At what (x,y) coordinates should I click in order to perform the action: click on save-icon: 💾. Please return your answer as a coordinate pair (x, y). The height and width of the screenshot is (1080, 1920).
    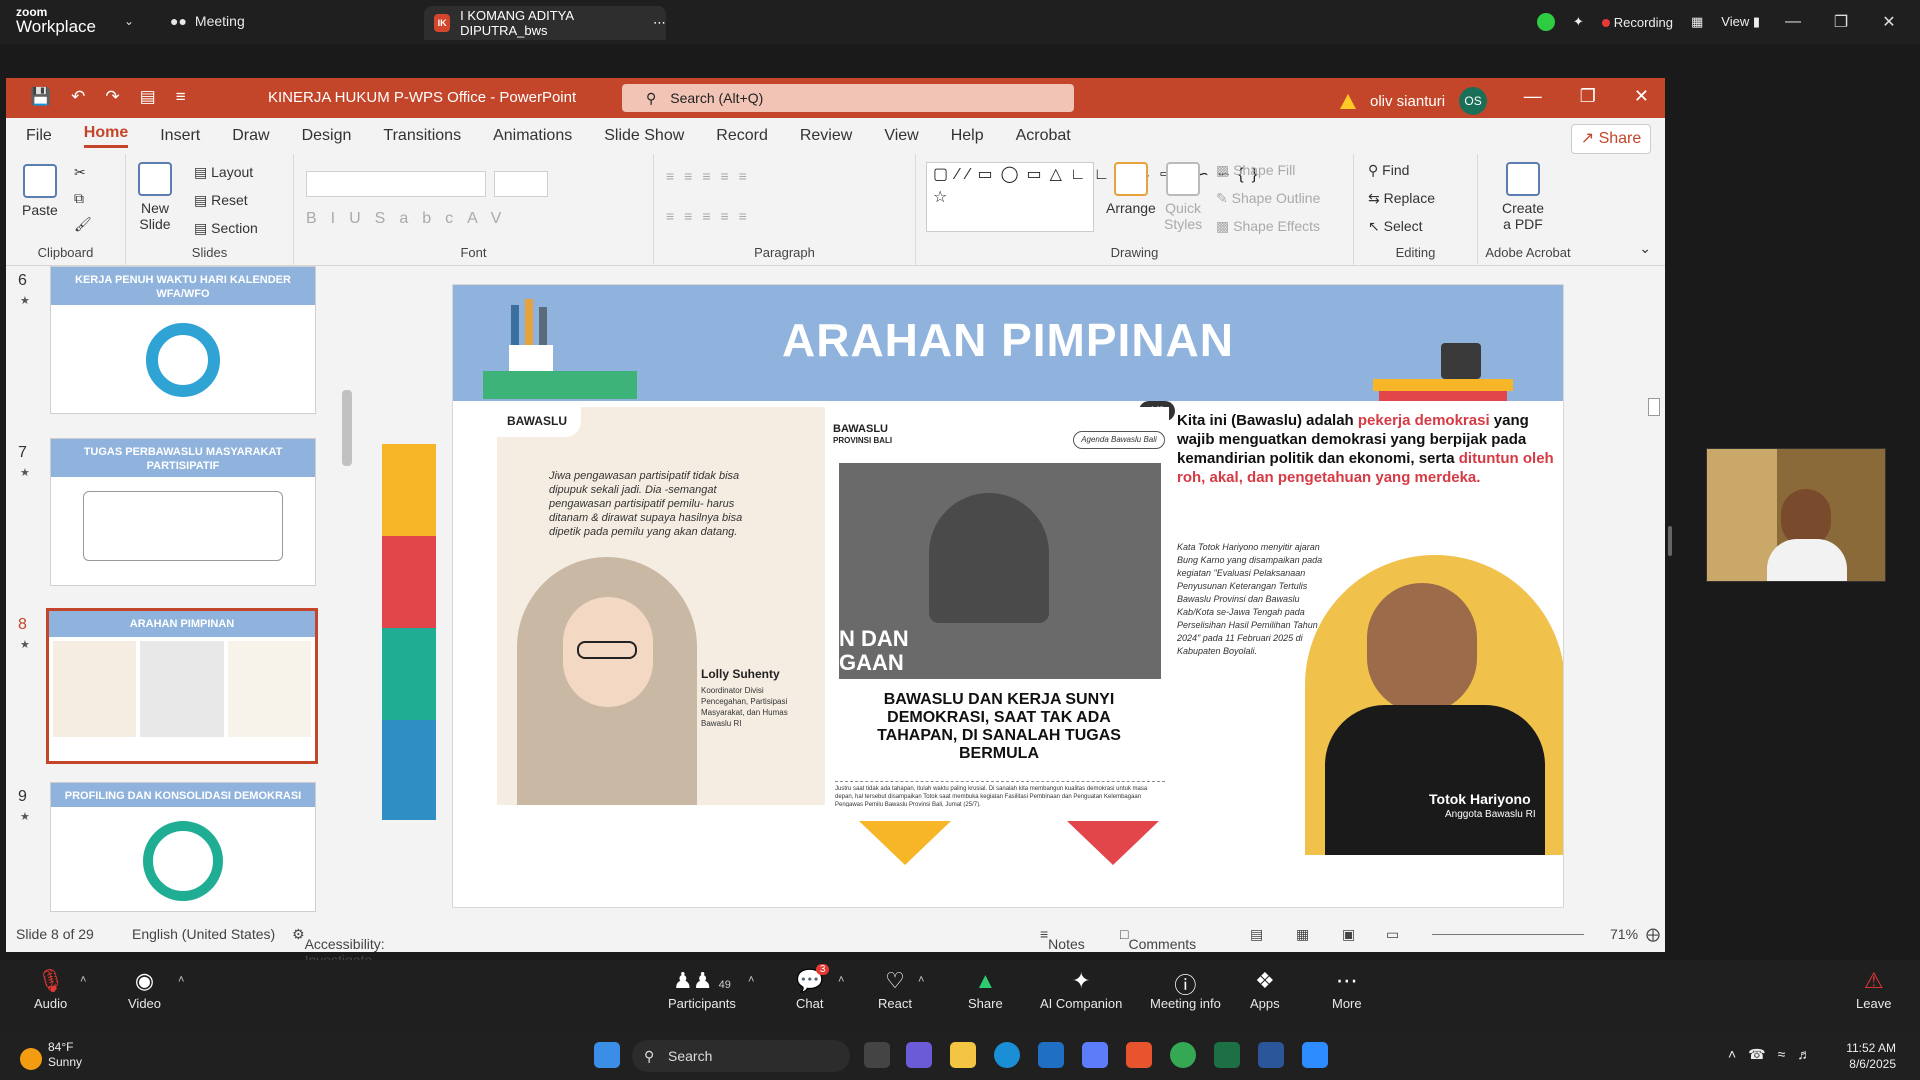
    Looking at the image, I should click on (40, 97).